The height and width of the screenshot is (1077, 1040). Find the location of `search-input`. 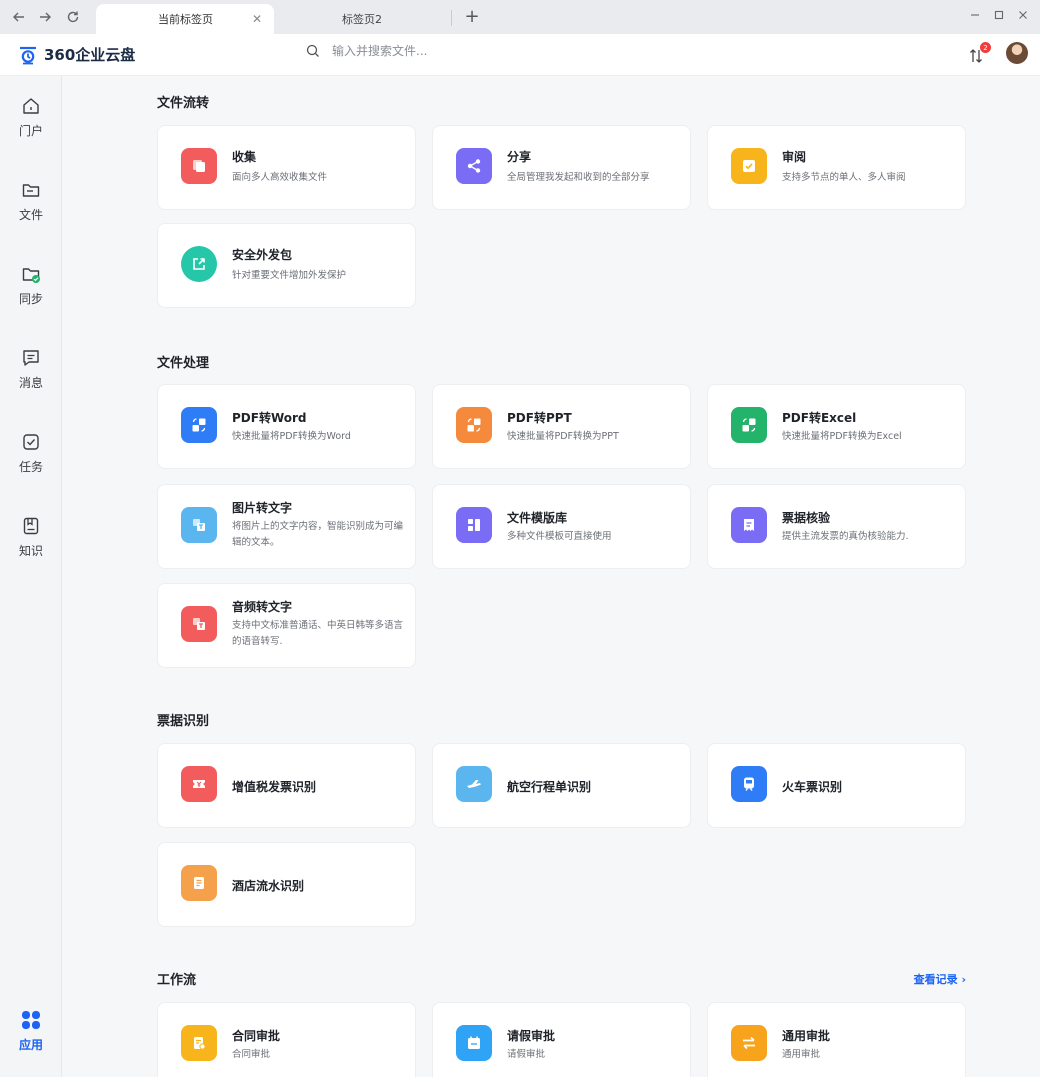

search-input is located at coordinates (432, 51).